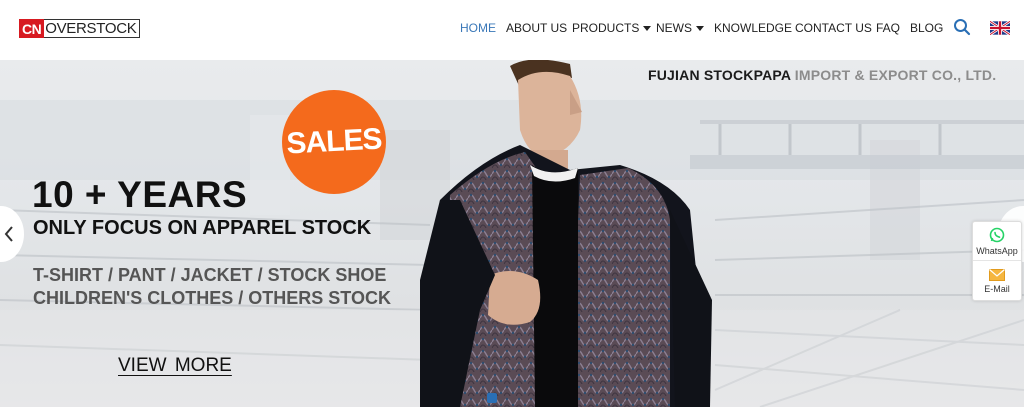 The height and width of the screenshot is (407, 1024). Describe the element at coordinates (32, 28) in the screenshot. I see `logo-badge: CN` at that location.